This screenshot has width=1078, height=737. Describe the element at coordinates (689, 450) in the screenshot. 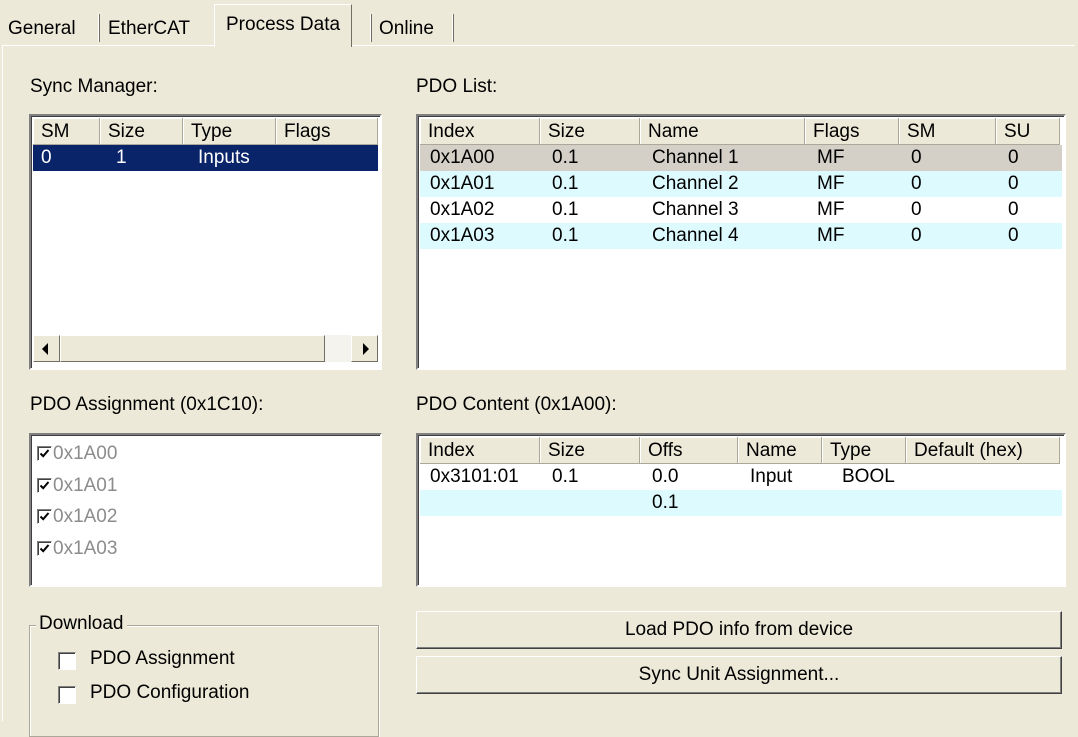

I see `column-header-offs: Offs` at that location.